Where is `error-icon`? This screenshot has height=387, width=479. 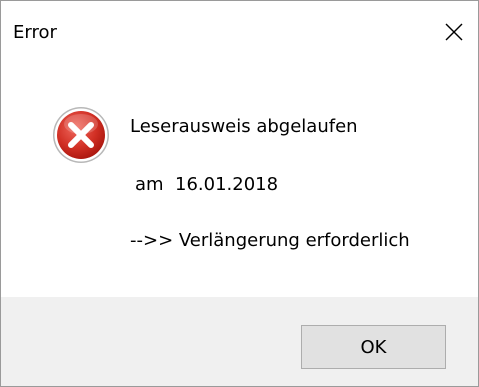
error-icon is located at coordinates (81, 135).